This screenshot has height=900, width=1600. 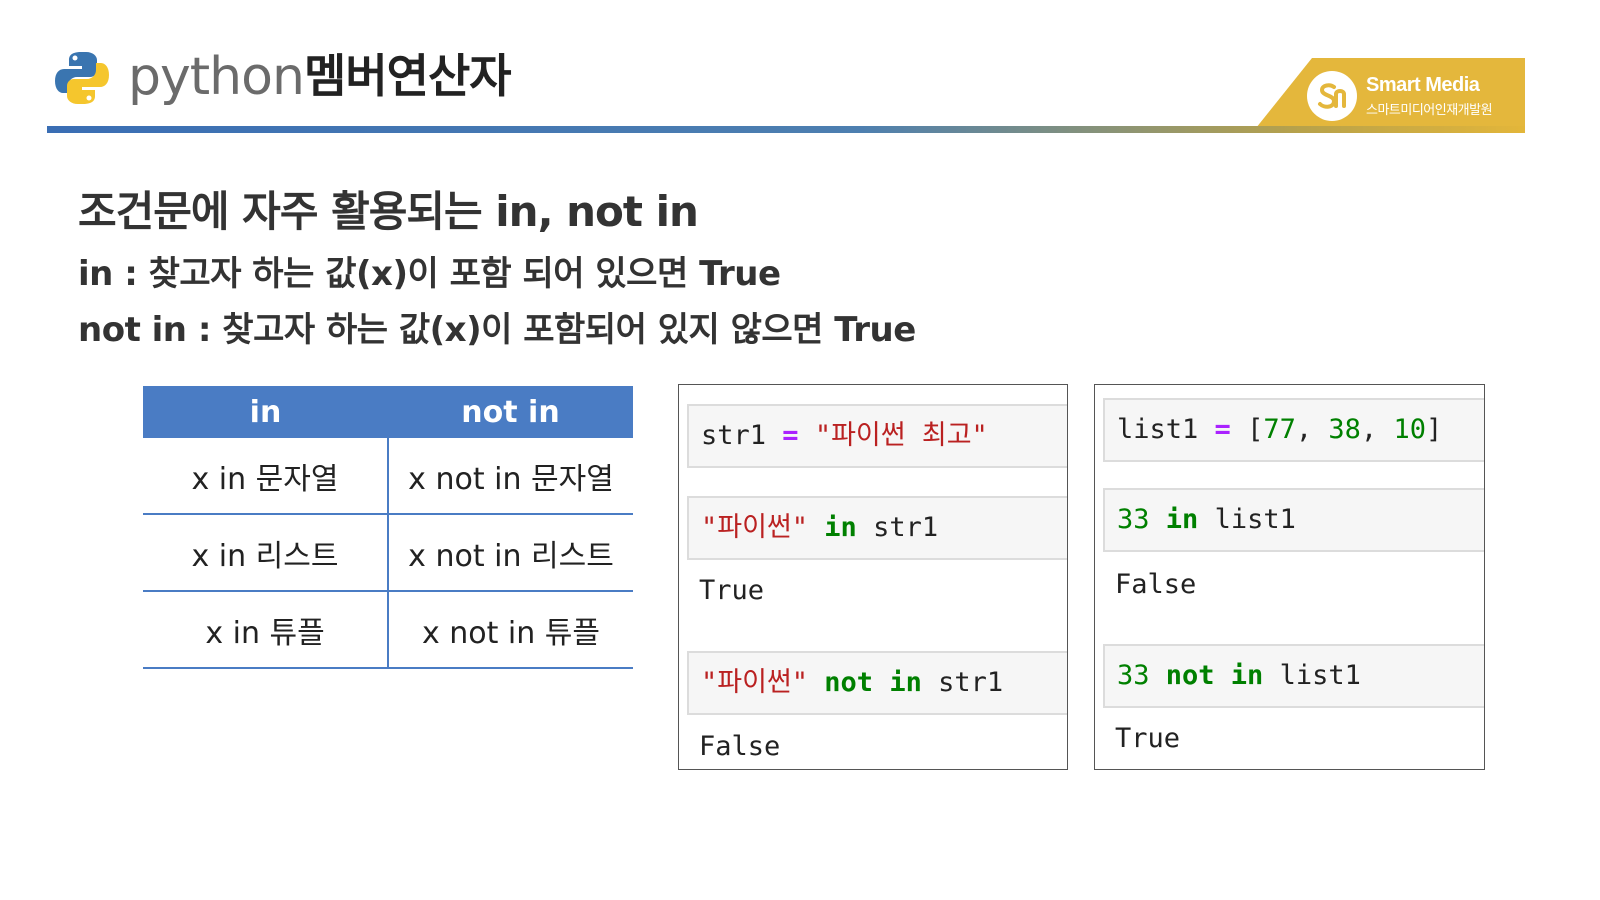 I want to click on python-wordmark: python, so click(x=216, y=77).